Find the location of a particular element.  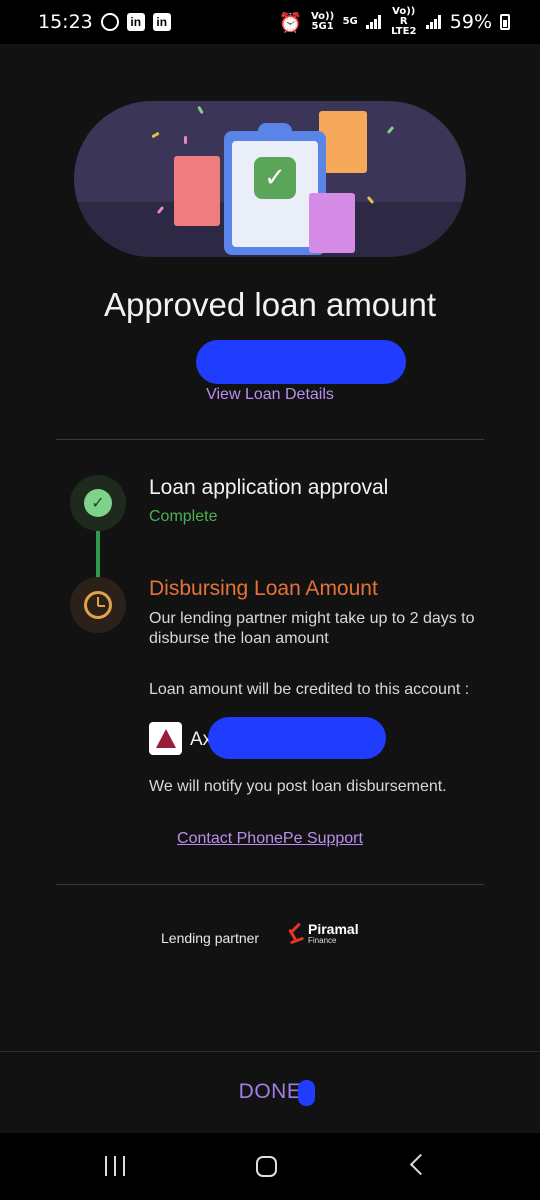

step-complete-indicator: ✓ is located at coordinates (98, 503).